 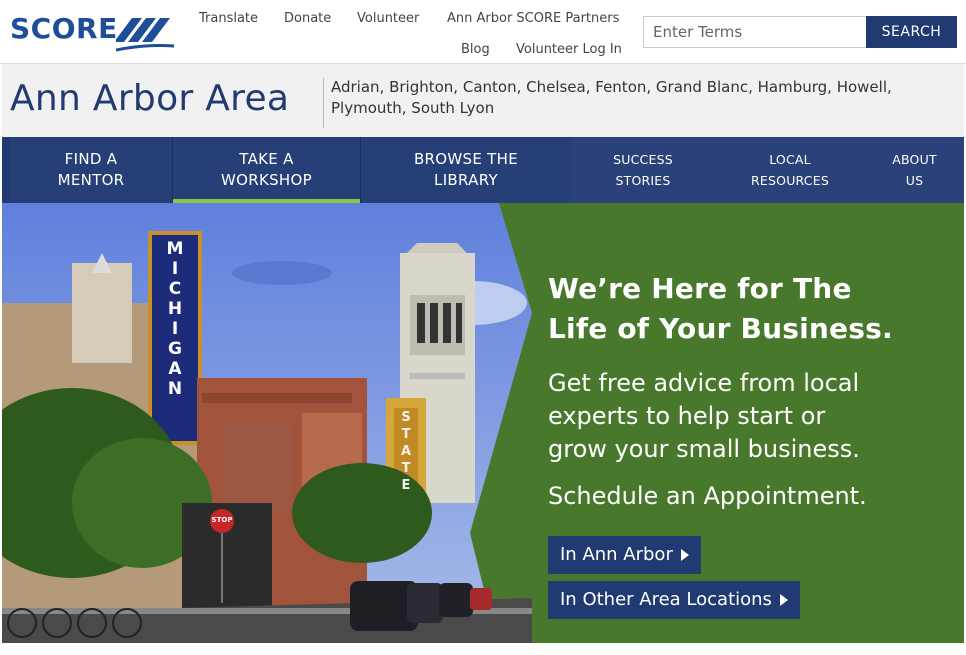 What do you see at coordinates (914, 159) in the screenshot?
I see `nav-label-line1: ABOUT` at bounding box center [914, 159].